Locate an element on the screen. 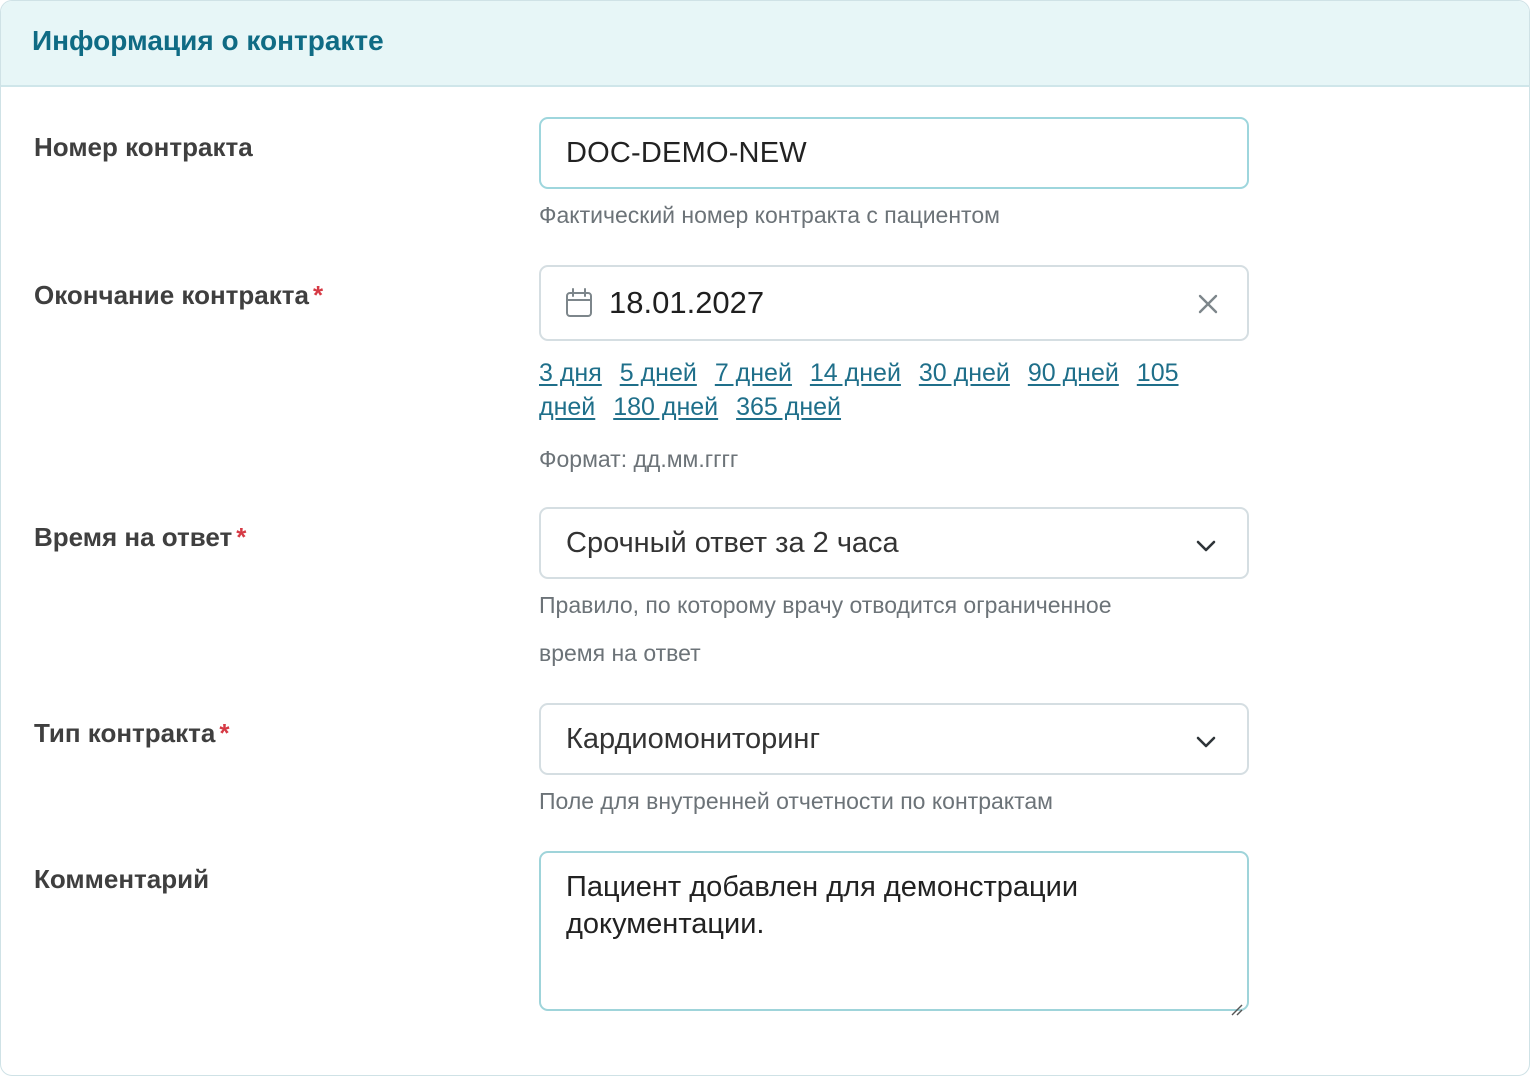 This screenshot has height=1076, width=1532. quick-link-14-days: 14 дней is located at coordinates (855, 373).